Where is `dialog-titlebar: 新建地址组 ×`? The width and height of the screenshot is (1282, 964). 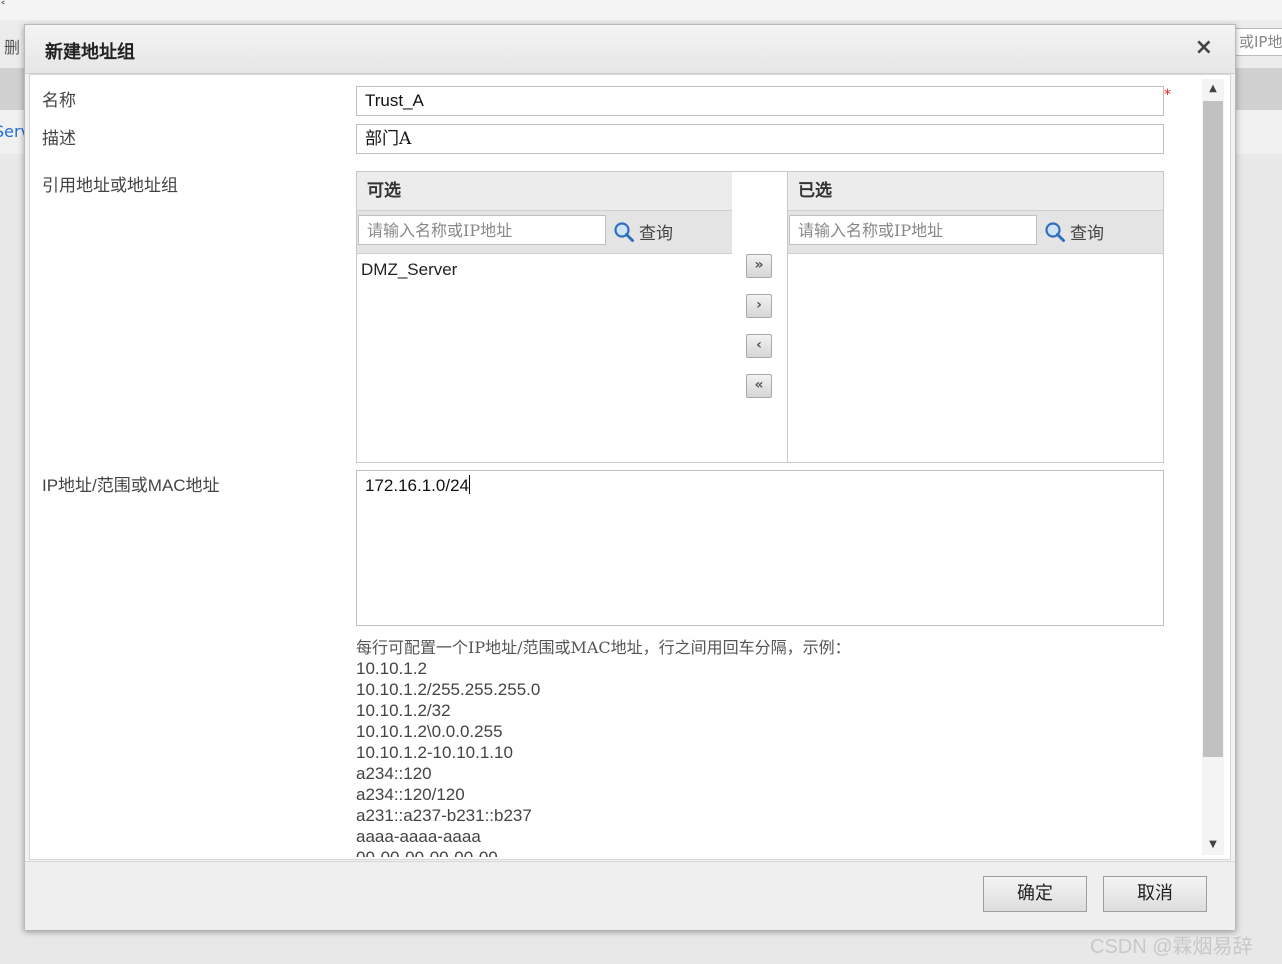
dialog-titlebar: 新建地址组 × is located at coordinates (630, 49).